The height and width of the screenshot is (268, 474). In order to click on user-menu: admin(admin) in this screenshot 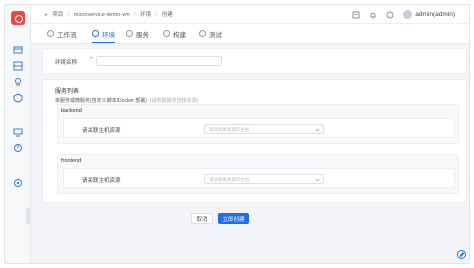, I will do `click(429, 14)`.